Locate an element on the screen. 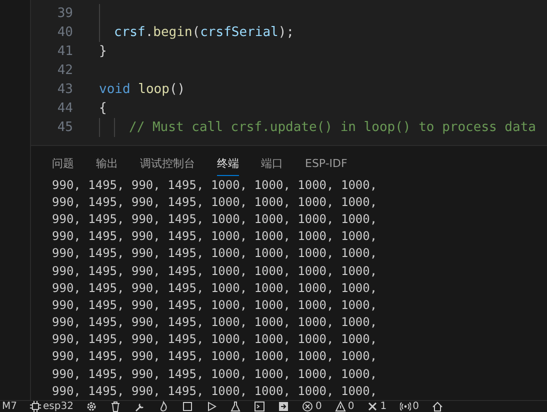 The width and height of the screenshot is (547, 412). panel-tab: 端口 is located at coordinates (272, 165).